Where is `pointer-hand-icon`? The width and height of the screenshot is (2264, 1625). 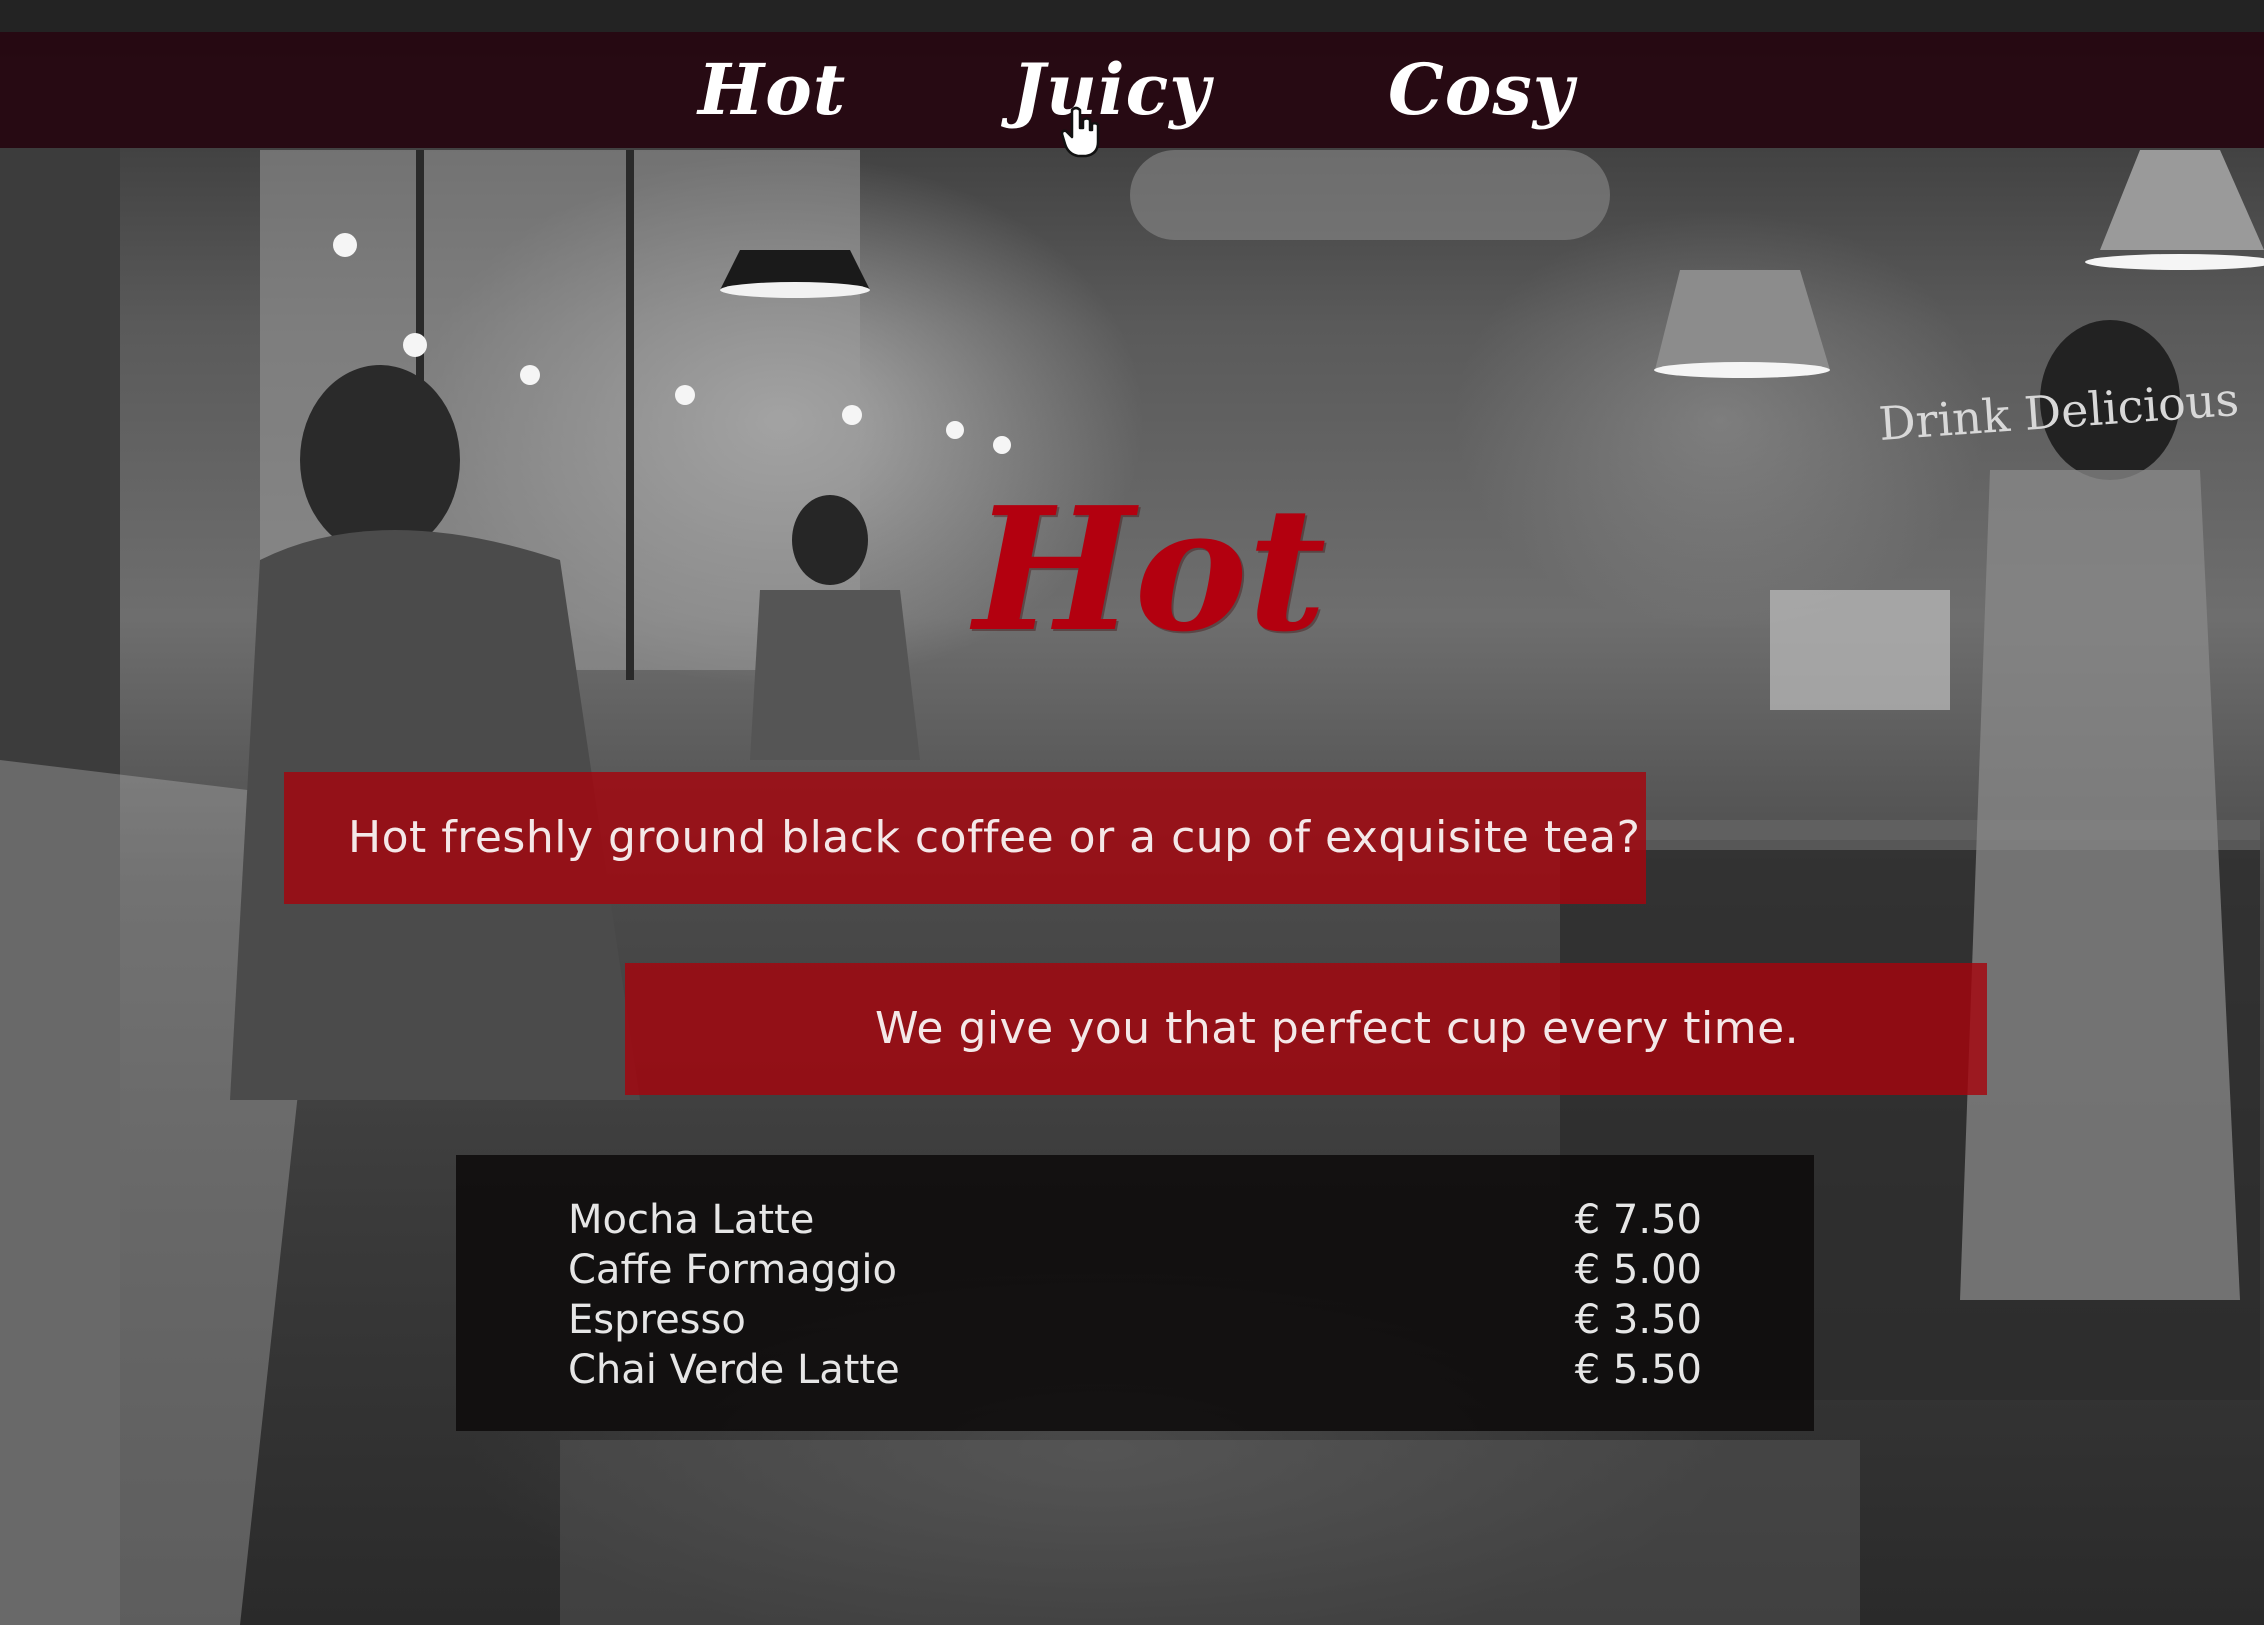 pointer-hand-icon is located at coordinates (1080, 132).